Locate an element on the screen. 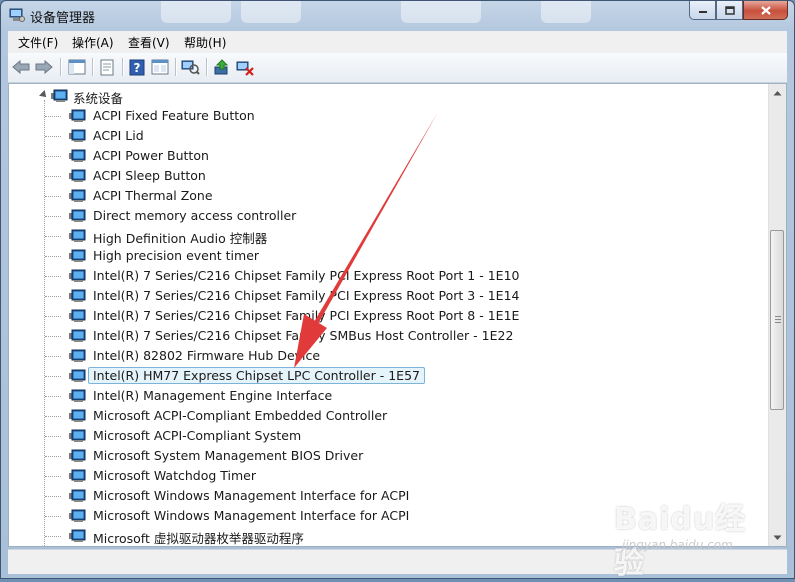 The height and width of the screenshot is (582, 795). device-list-item: High precision event timer is located at coordinates (379, 256).